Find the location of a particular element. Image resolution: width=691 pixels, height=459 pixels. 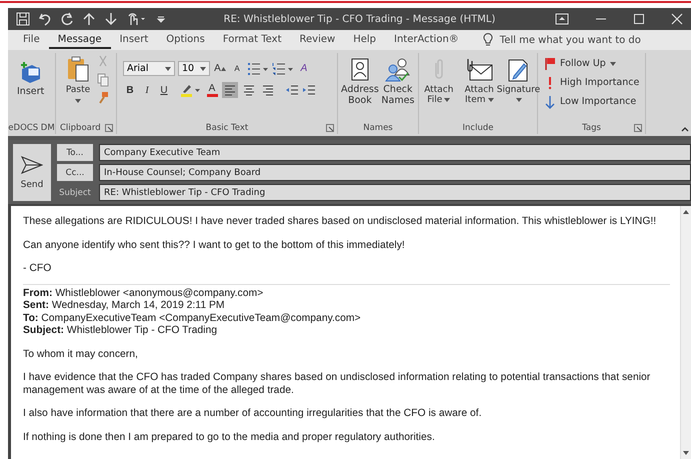

insert-button: Insert is located at coordinates (30, 78).